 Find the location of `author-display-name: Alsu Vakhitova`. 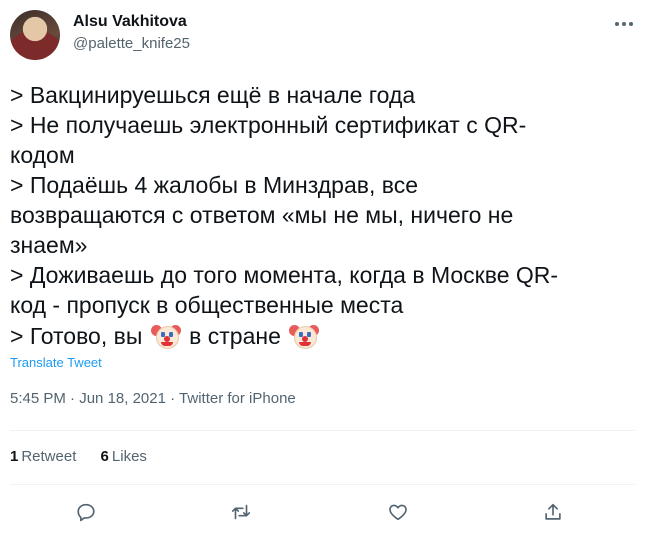

author-display-name: Alsu Vakhitova is located at coordinates (131, 22).